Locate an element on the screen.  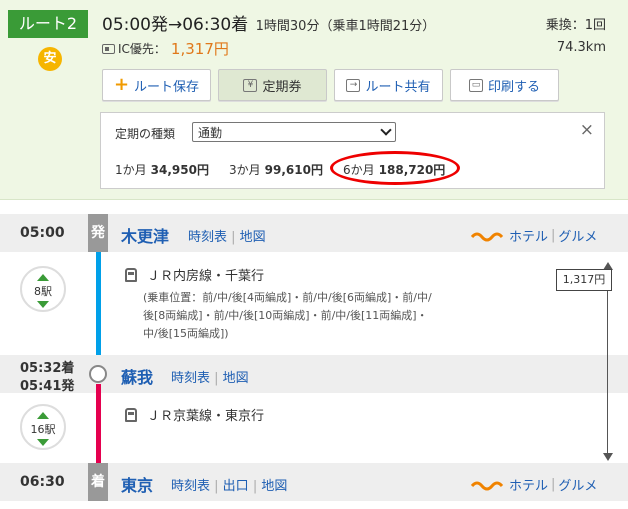
commuter-pass-label: 定期券 is located at coordinates (282, 87).